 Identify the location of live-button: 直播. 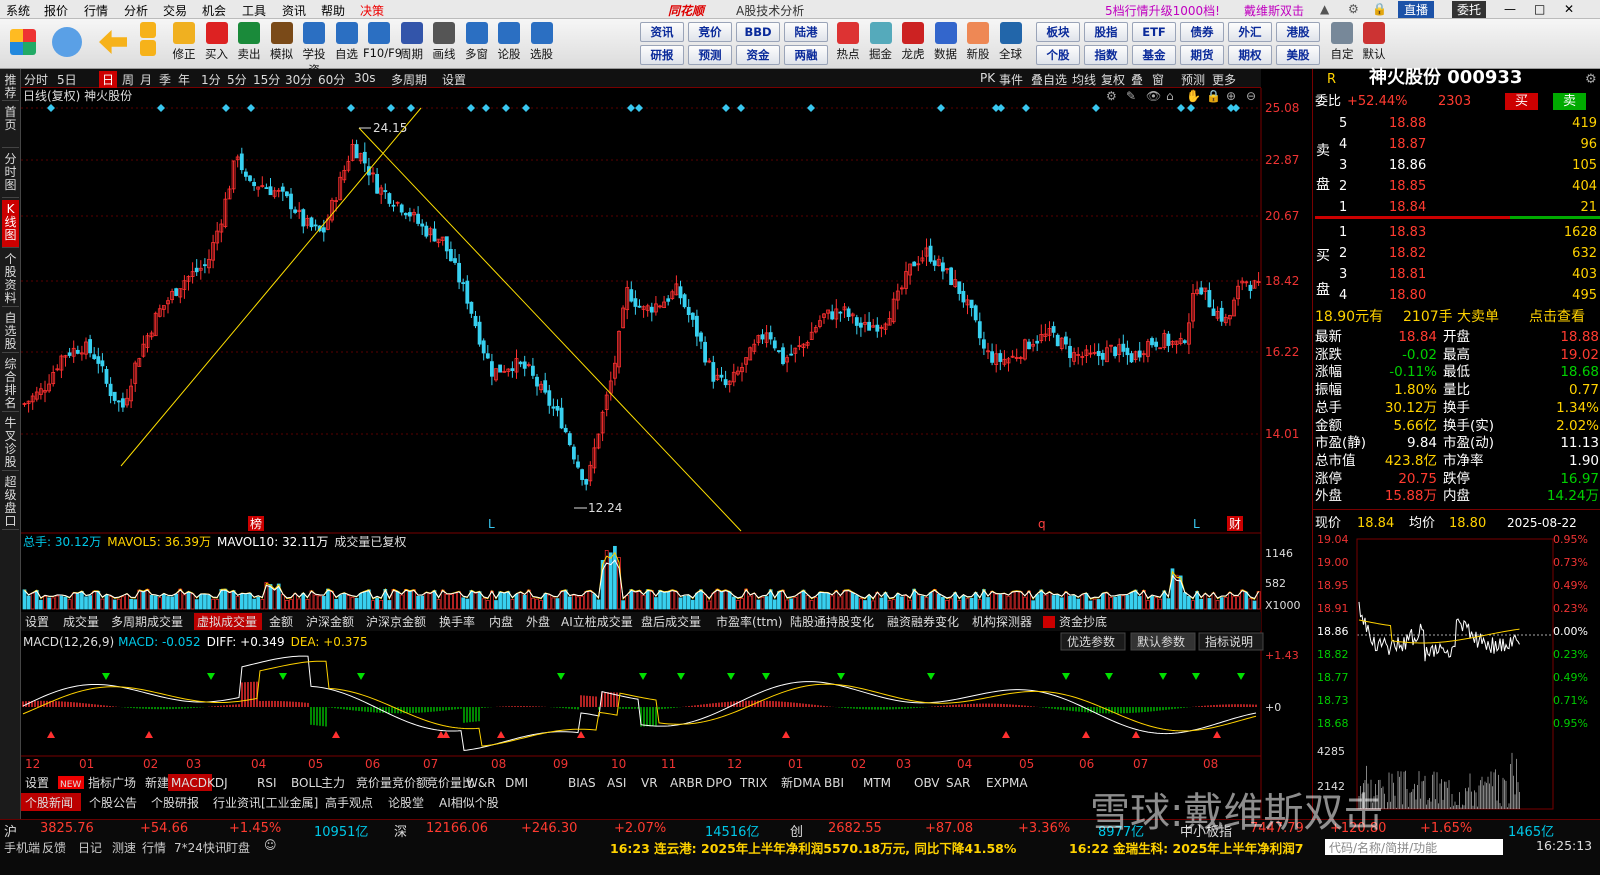
(1416, 9).